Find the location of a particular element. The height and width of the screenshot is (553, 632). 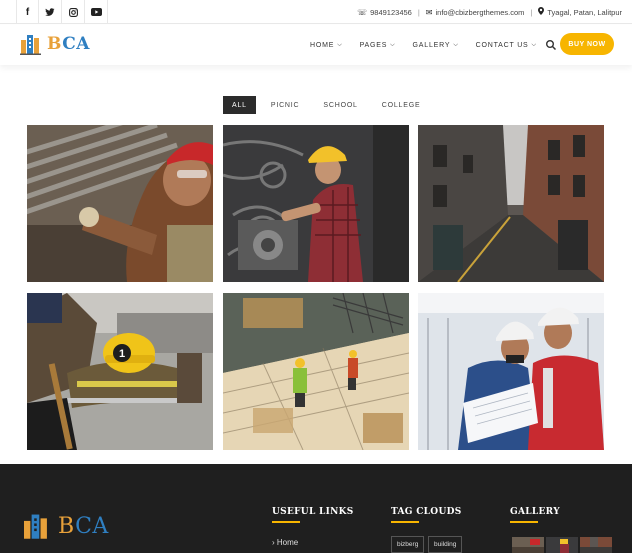

site-logo: BCA is located at coordinates (55, 44).